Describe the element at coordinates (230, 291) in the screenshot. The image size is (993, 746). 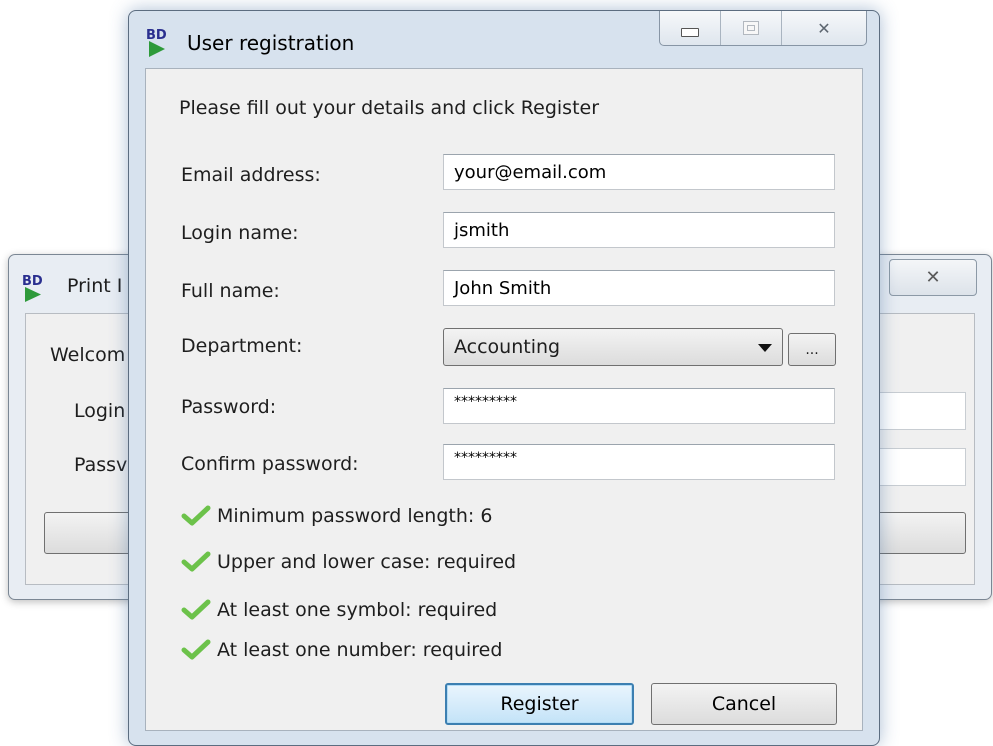
I see `full-name-label: Full name:` at that location.